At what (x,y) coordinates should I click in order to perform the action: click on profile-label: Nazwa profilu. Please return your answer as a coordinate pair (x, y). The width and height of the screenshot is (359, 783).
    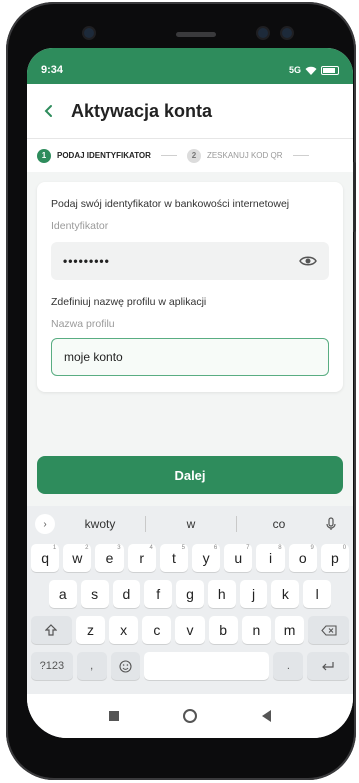
    Looking at the image, I should click on (83, 324).